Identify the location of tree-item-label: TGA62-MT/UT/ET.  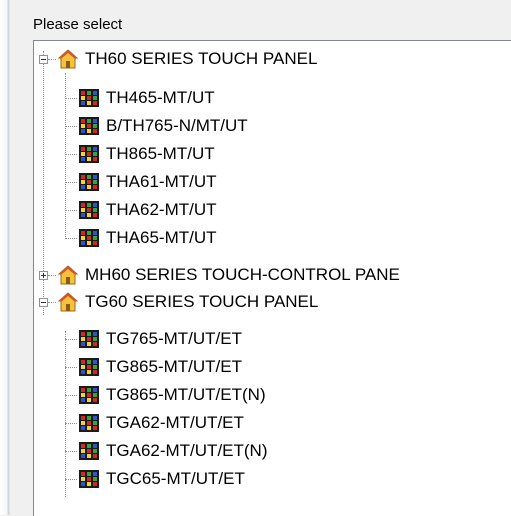
(175, 422).